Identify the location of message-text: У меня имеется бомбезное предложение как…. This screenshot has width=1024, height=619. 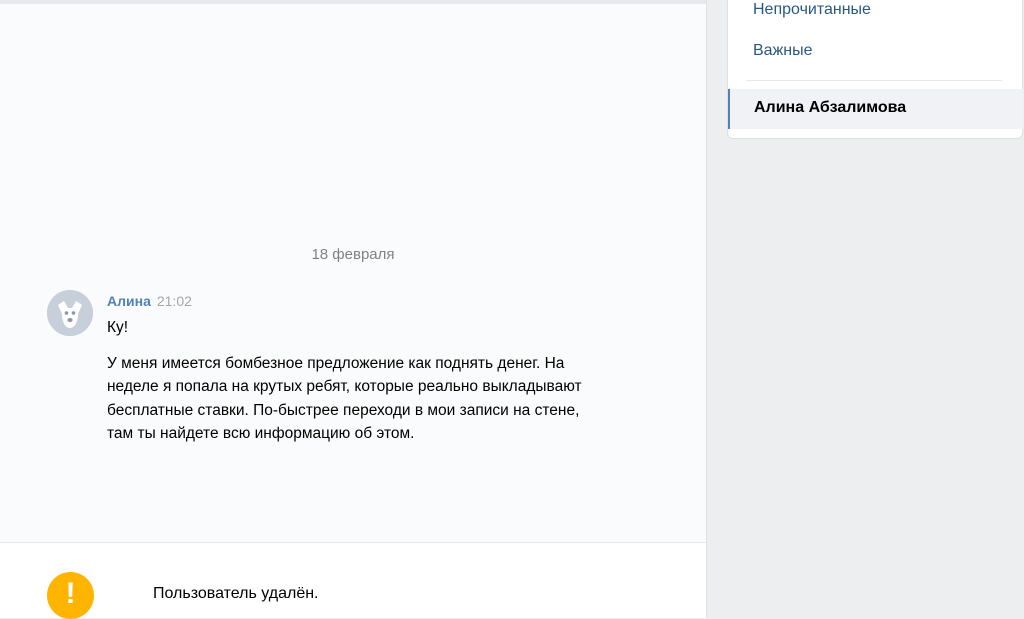
(344, 398).